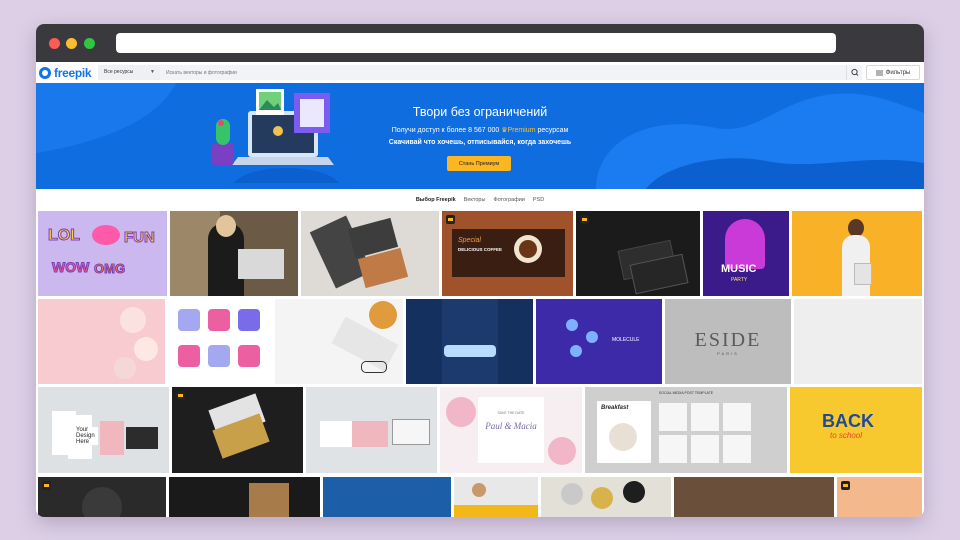 The image size is (960, 540). Describe the element at coordinates (445, 130) in the screenshot. I see `banner-subtitle-prefix: Получи доступ к более 8 567 000` at that location.